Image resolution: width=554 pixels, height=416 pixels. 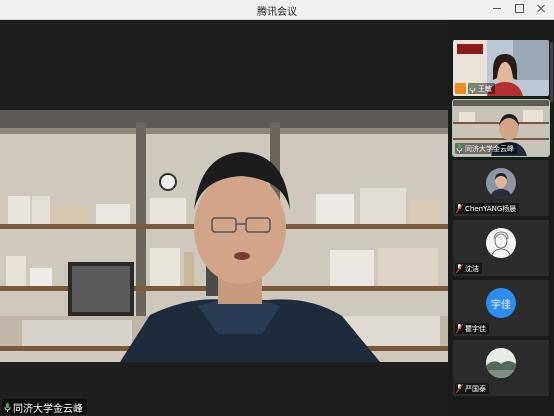 I want to click on participant-name: 同济大学金云峰, so click(x=489, y=148).